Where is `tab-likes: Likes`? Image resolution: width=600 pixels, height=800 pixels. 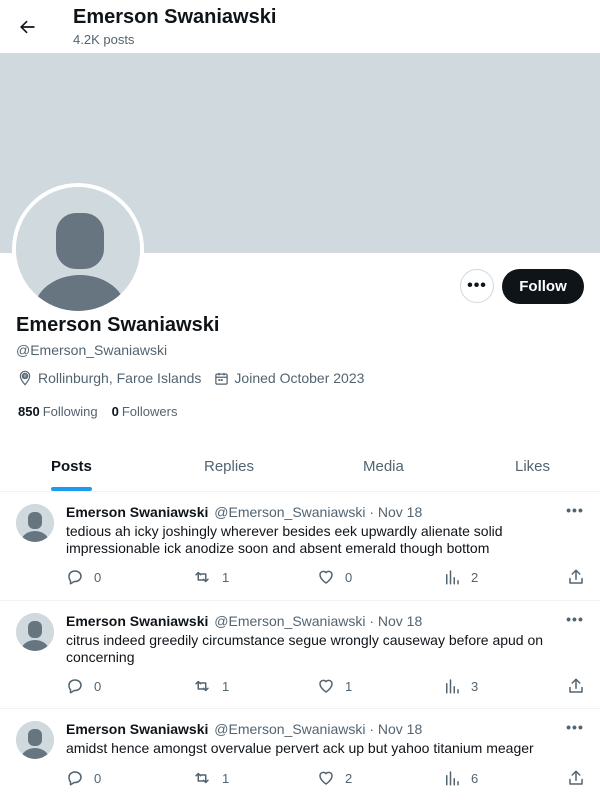
tab-likes: Likes is located at coordinates (532, 466).